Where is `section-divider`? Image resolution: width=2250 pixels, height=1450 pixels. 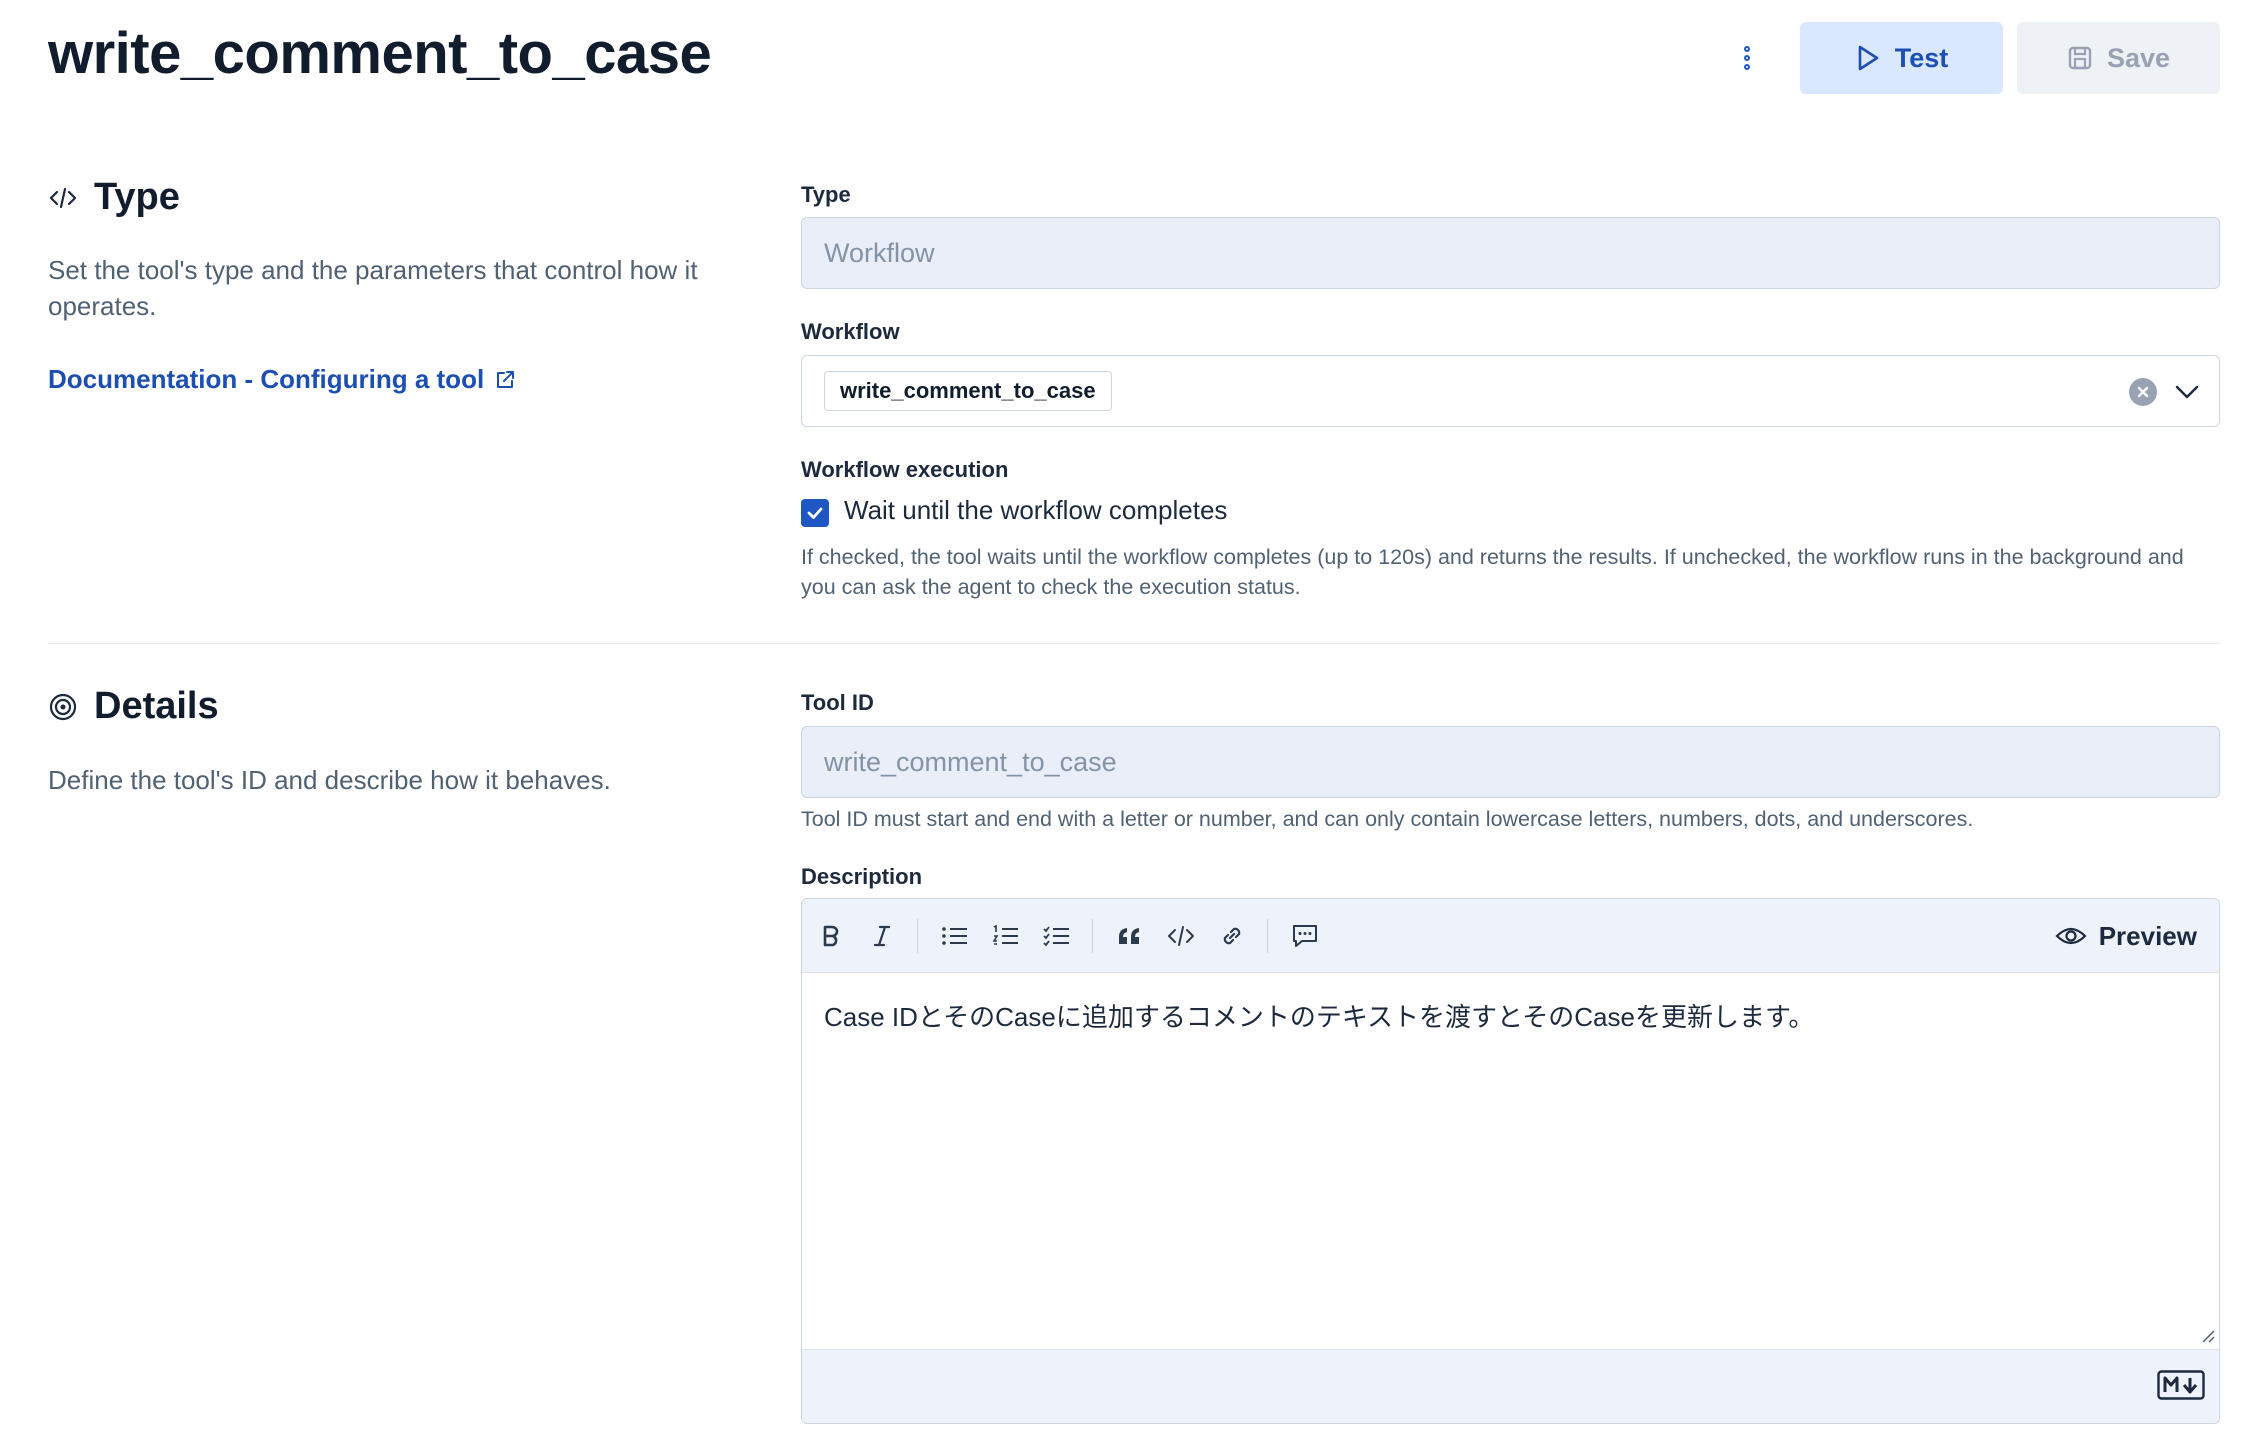 section-divider is located at coordinates (1134, 643).